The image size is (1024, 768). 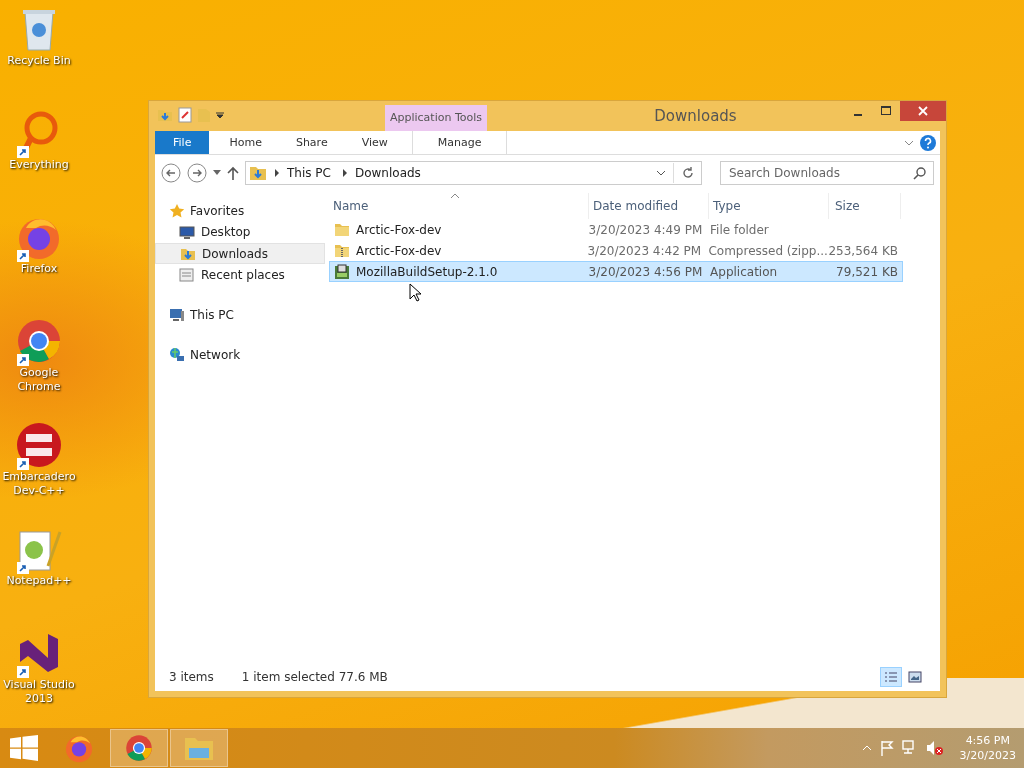 I want to click on status-text: 1 item selected 77.6 MB, so click(x=314, y=677).